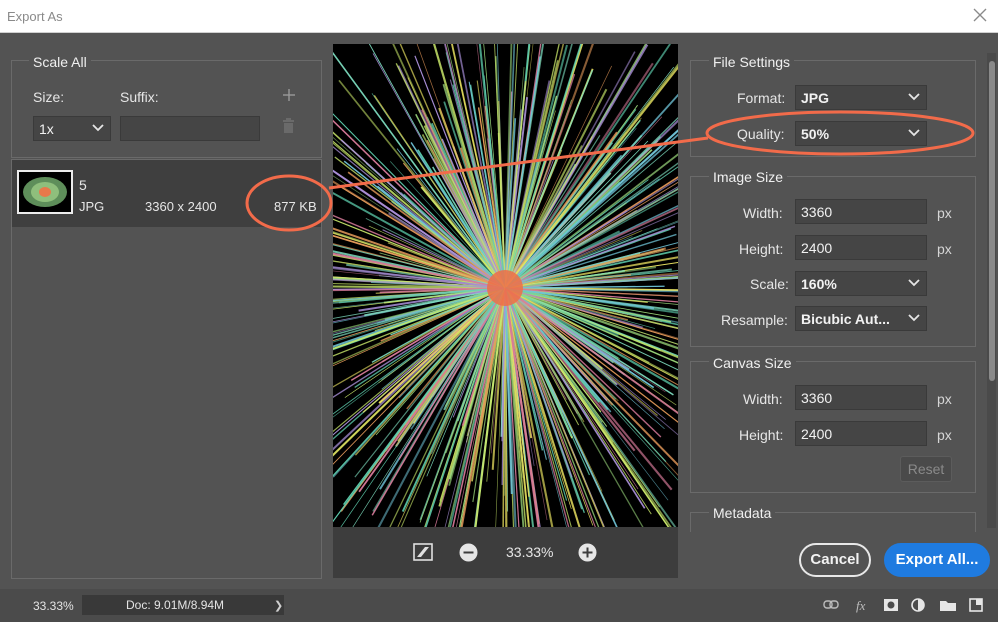 This screenshot has height=622, width=998. I want to click on cancel-button: Cancel, so click(835, 560).